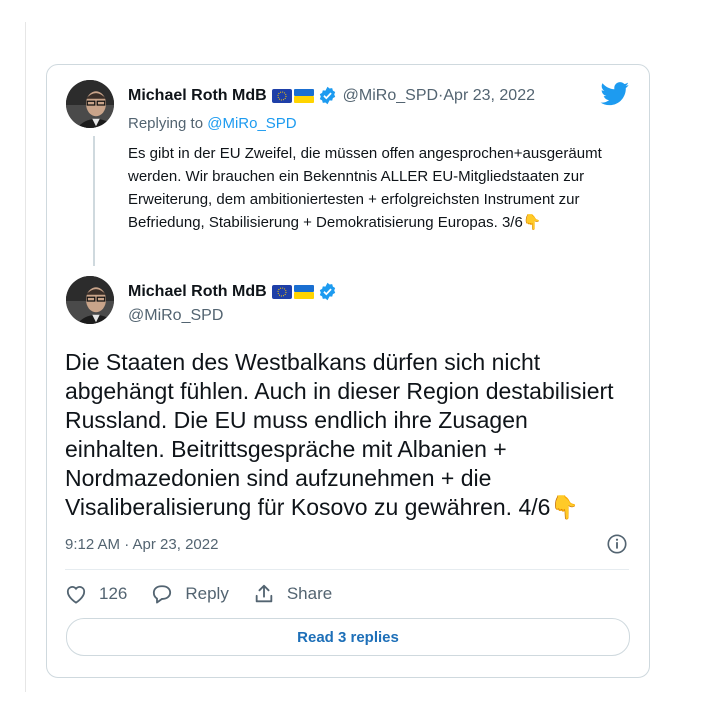 The width and height of the screenshot is (720, 721). Describe the element at coordinates (251, 123) in the screenshot. I see `replying-to-handle: @MiRo_SPD` at that location.